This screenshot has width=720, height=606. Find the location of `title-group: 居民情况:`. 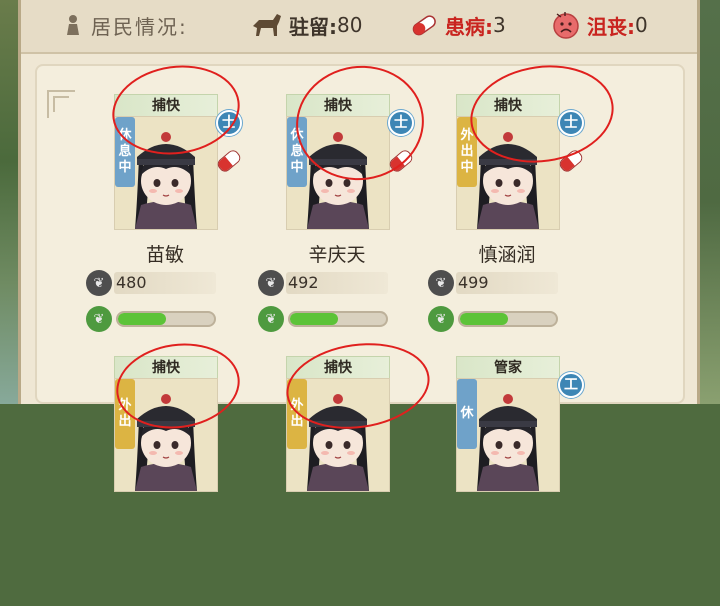

title-group: 居民情况: is located at coordinates (126, 25).